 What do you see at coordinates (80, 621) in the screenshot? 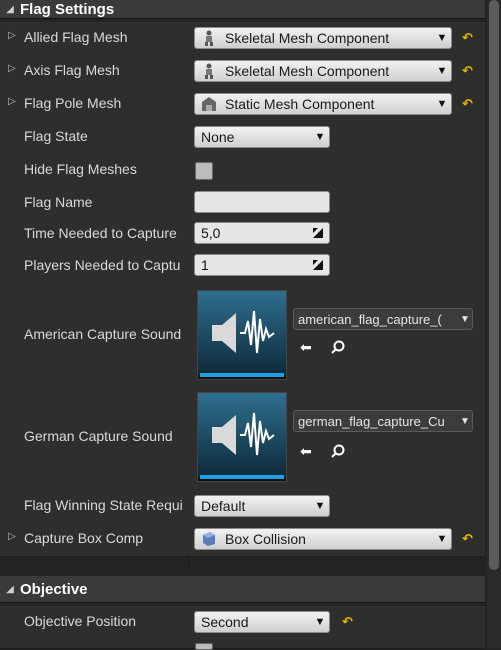
I see `property-label: Objective Position` at bounding box center [80, 621].